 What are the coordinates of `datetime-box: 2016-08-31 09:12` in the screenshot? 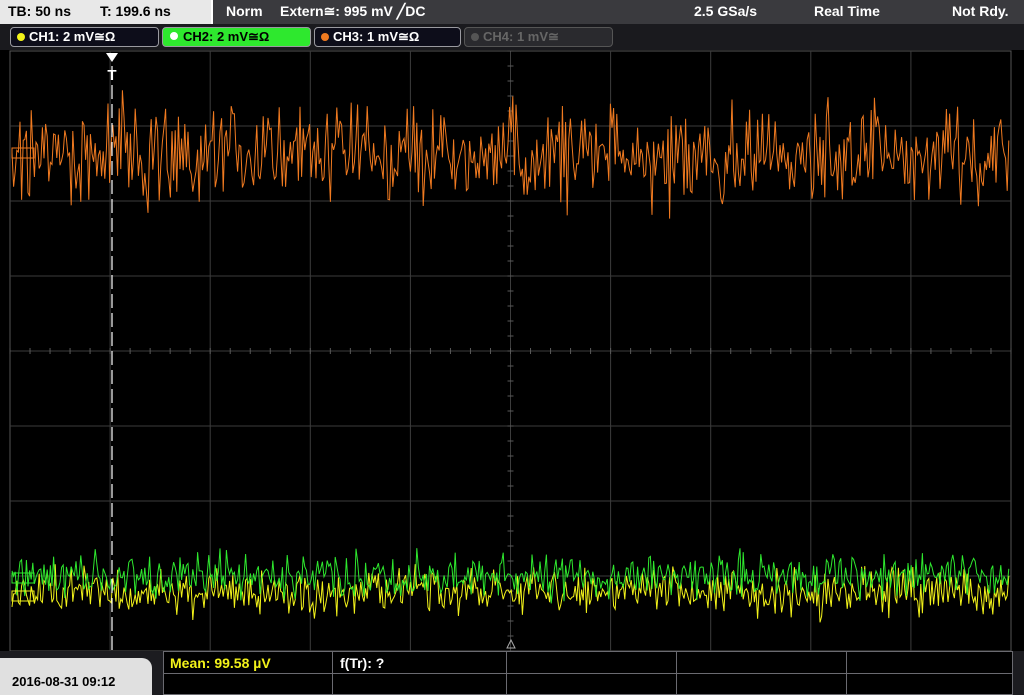 It's located at (76, 676).